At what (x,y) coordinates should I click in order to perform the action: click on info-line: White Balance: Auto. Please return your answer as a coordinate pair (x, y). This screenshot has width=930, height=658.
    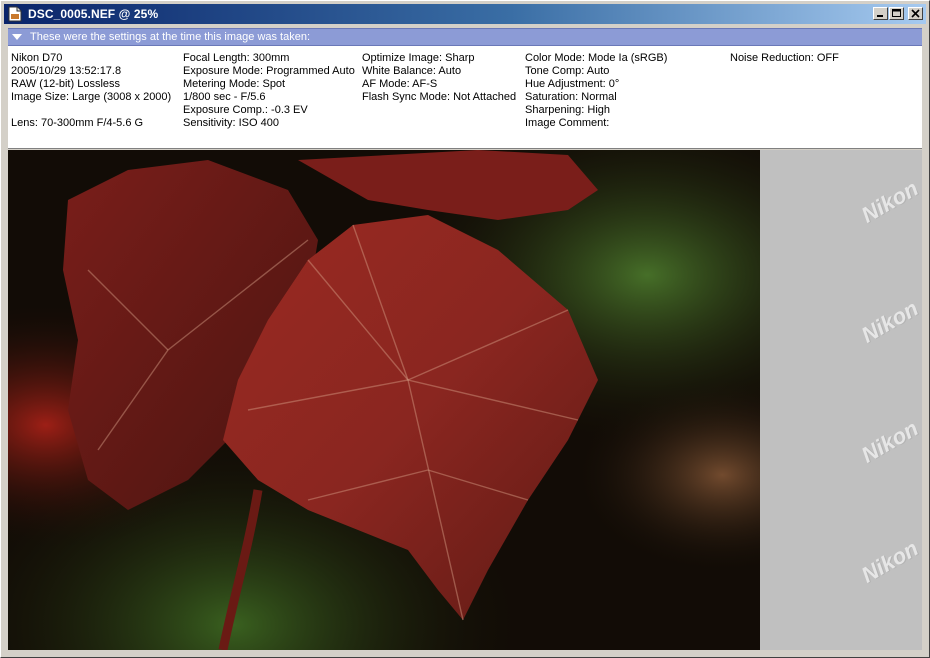
    Looking at the image, I should click on (412, 71).